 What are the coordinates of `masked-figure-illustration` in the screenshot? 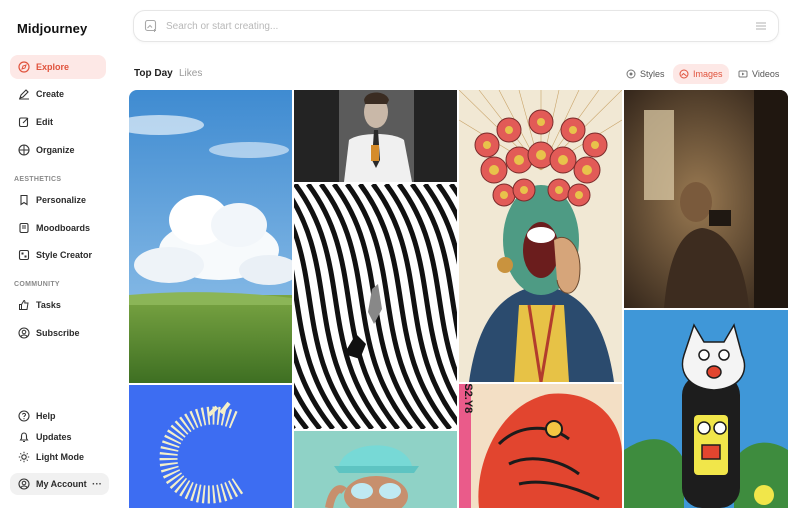 It's located at (540, 236).